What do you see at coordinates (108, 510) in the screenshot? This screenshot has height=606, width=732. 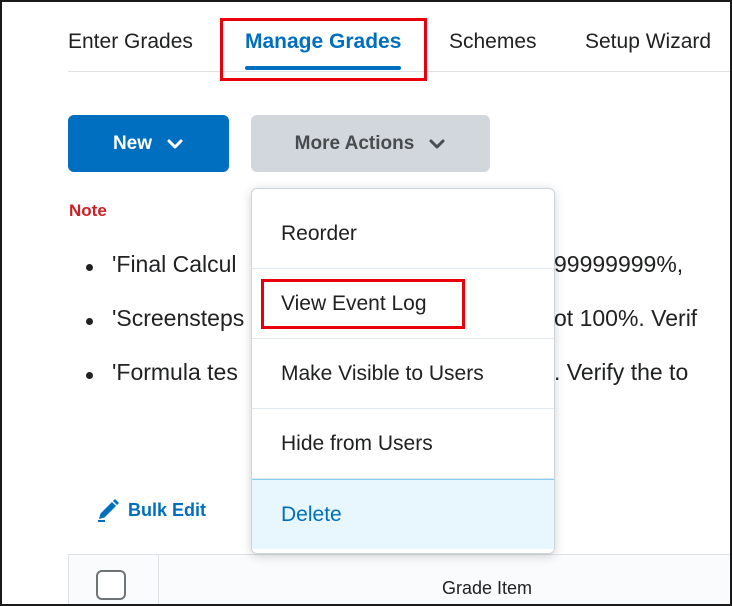 I see `pencil-icon` at bounding box center [108, 510].